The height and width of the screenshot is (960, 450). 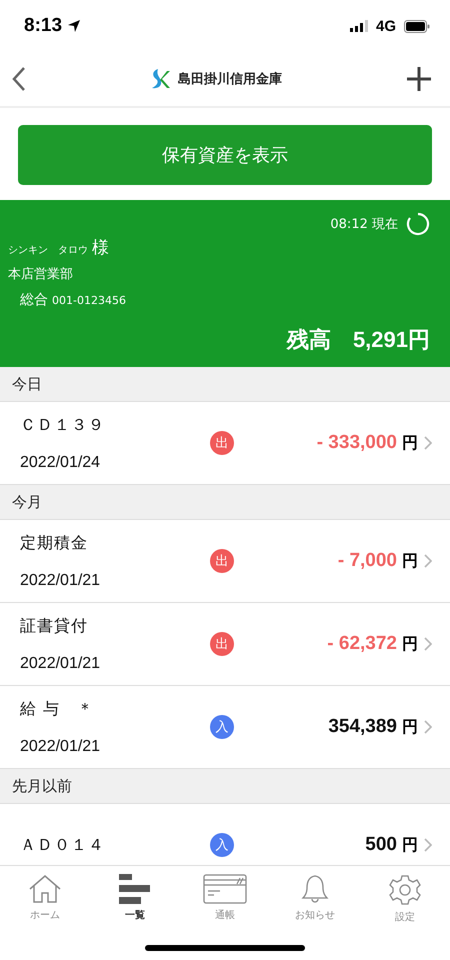 I want to click on back-icon, so click(x=19, y=79).